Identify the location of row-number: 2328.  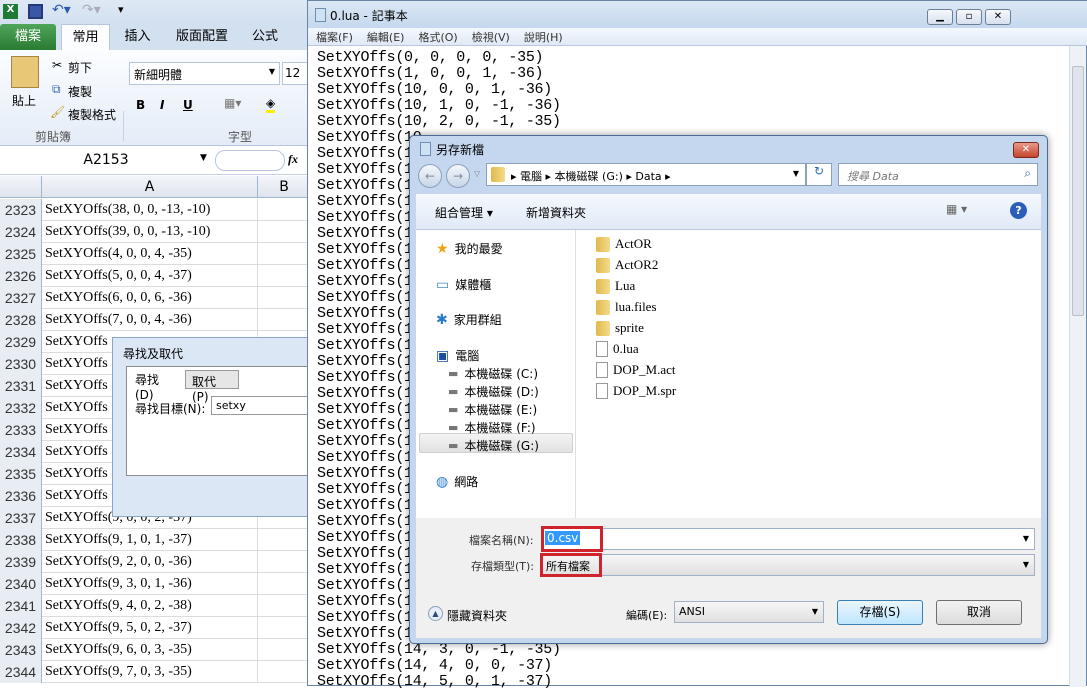
(21, 320).